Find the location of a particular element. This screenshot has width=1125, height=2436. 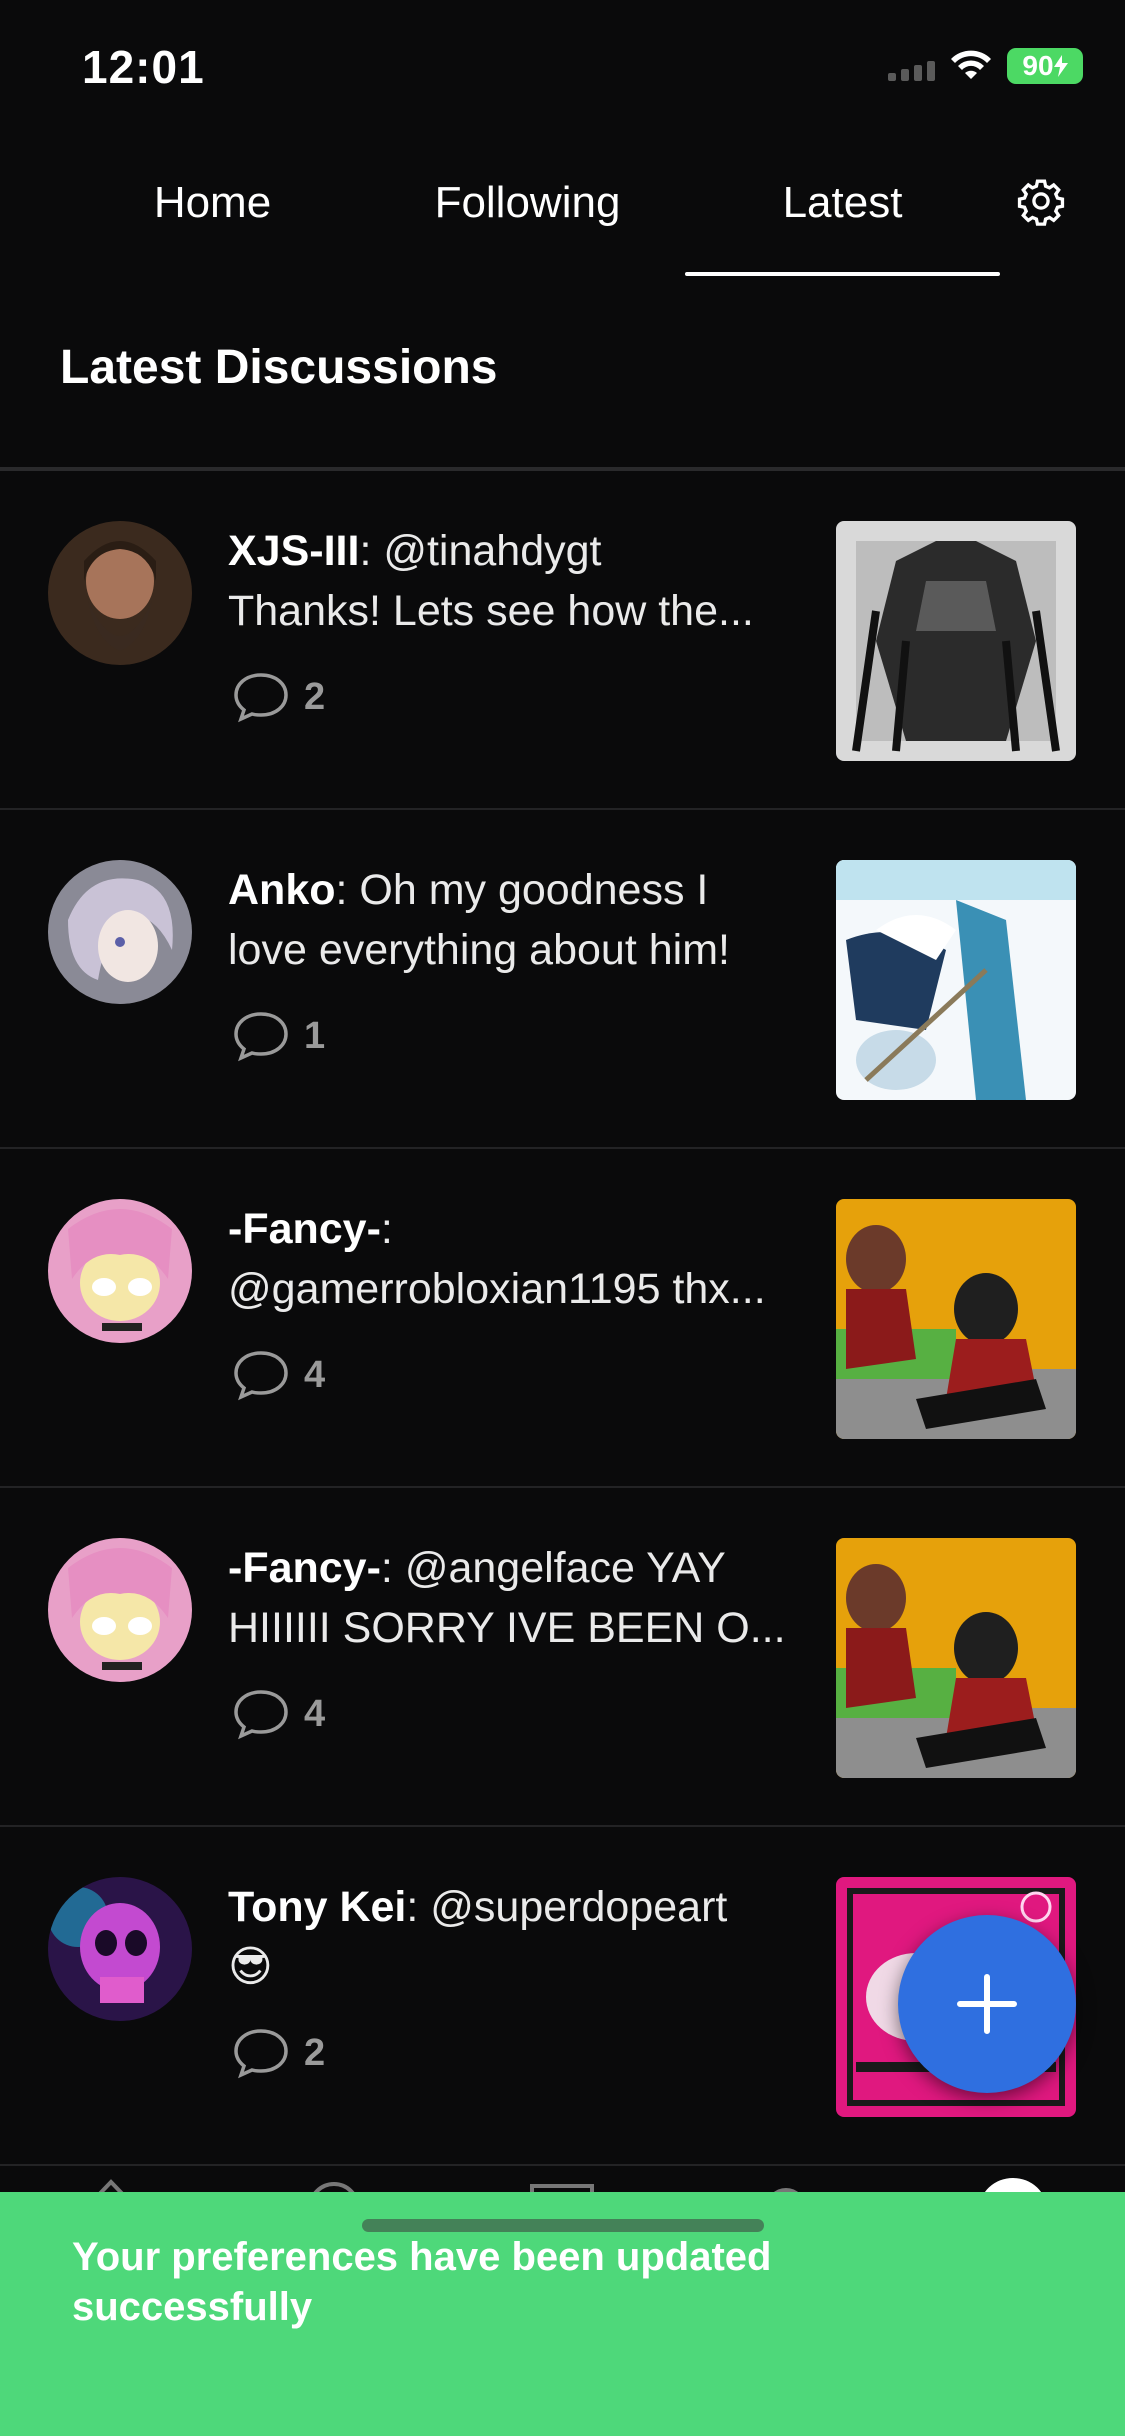

home-indicator is located at coordinates (563, 2225).